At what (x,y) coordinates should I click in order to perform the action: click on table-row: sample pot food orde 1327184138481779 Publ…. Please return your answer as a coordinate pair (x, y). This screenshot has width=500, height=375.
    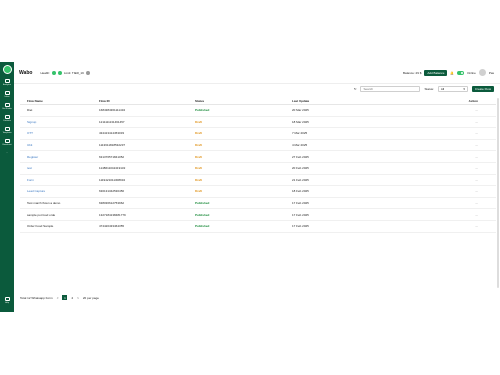
    Looking at the image, I should click on (258, 215).